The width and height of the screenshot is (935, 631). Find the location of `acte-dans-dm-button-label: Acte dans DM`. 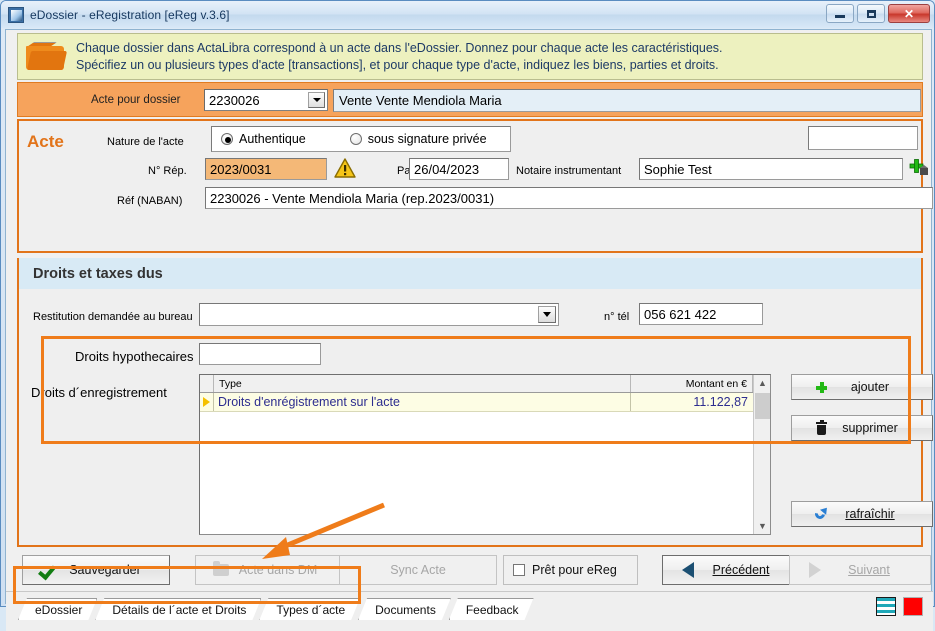

acte-dans-dm-button-label: Acte dans DM is located at coordinates (278, 570).